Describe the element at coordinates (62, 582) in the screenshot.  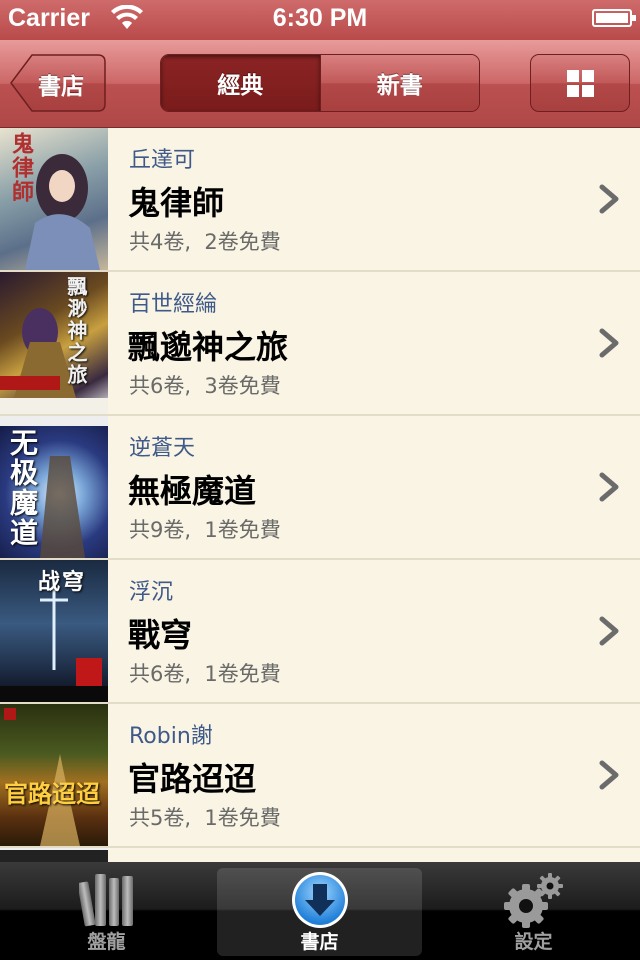
I see `cover-title: 战穹` at that location.